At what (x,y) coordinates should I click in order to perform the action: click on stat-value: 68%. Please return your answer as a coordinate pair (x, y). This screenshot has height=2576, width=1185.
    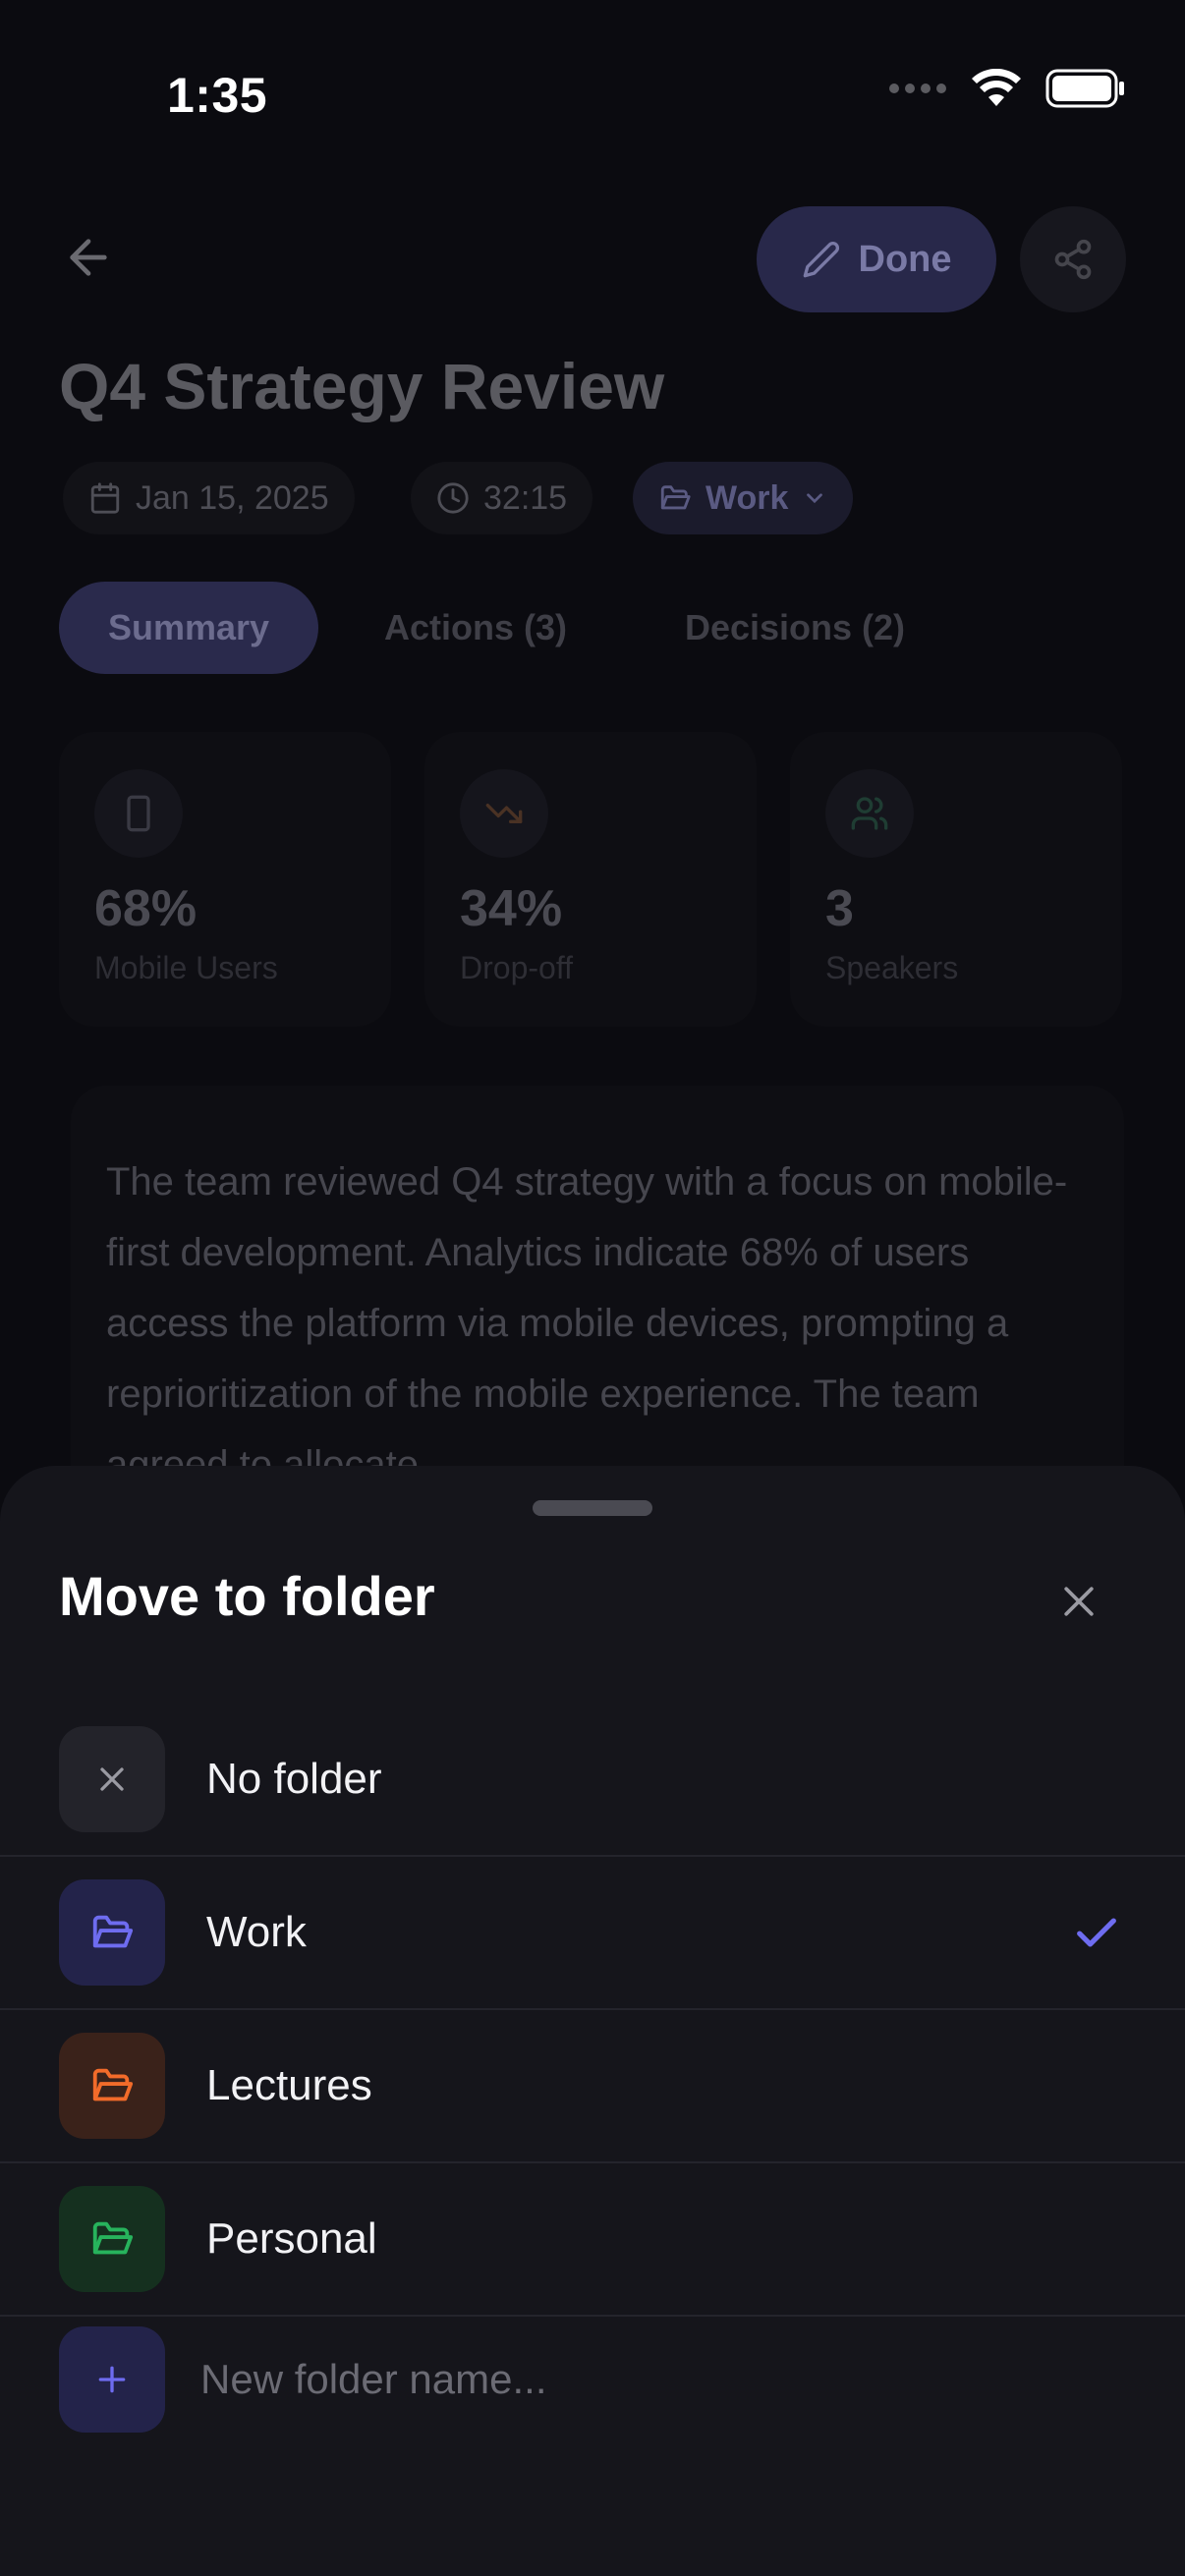
    Looking at the image, I should click on (146, 908).